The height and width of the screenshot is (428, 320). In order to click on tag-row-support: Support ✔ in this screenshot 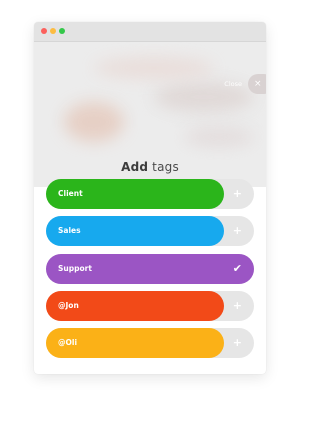, I will do `click(150, 269)`.